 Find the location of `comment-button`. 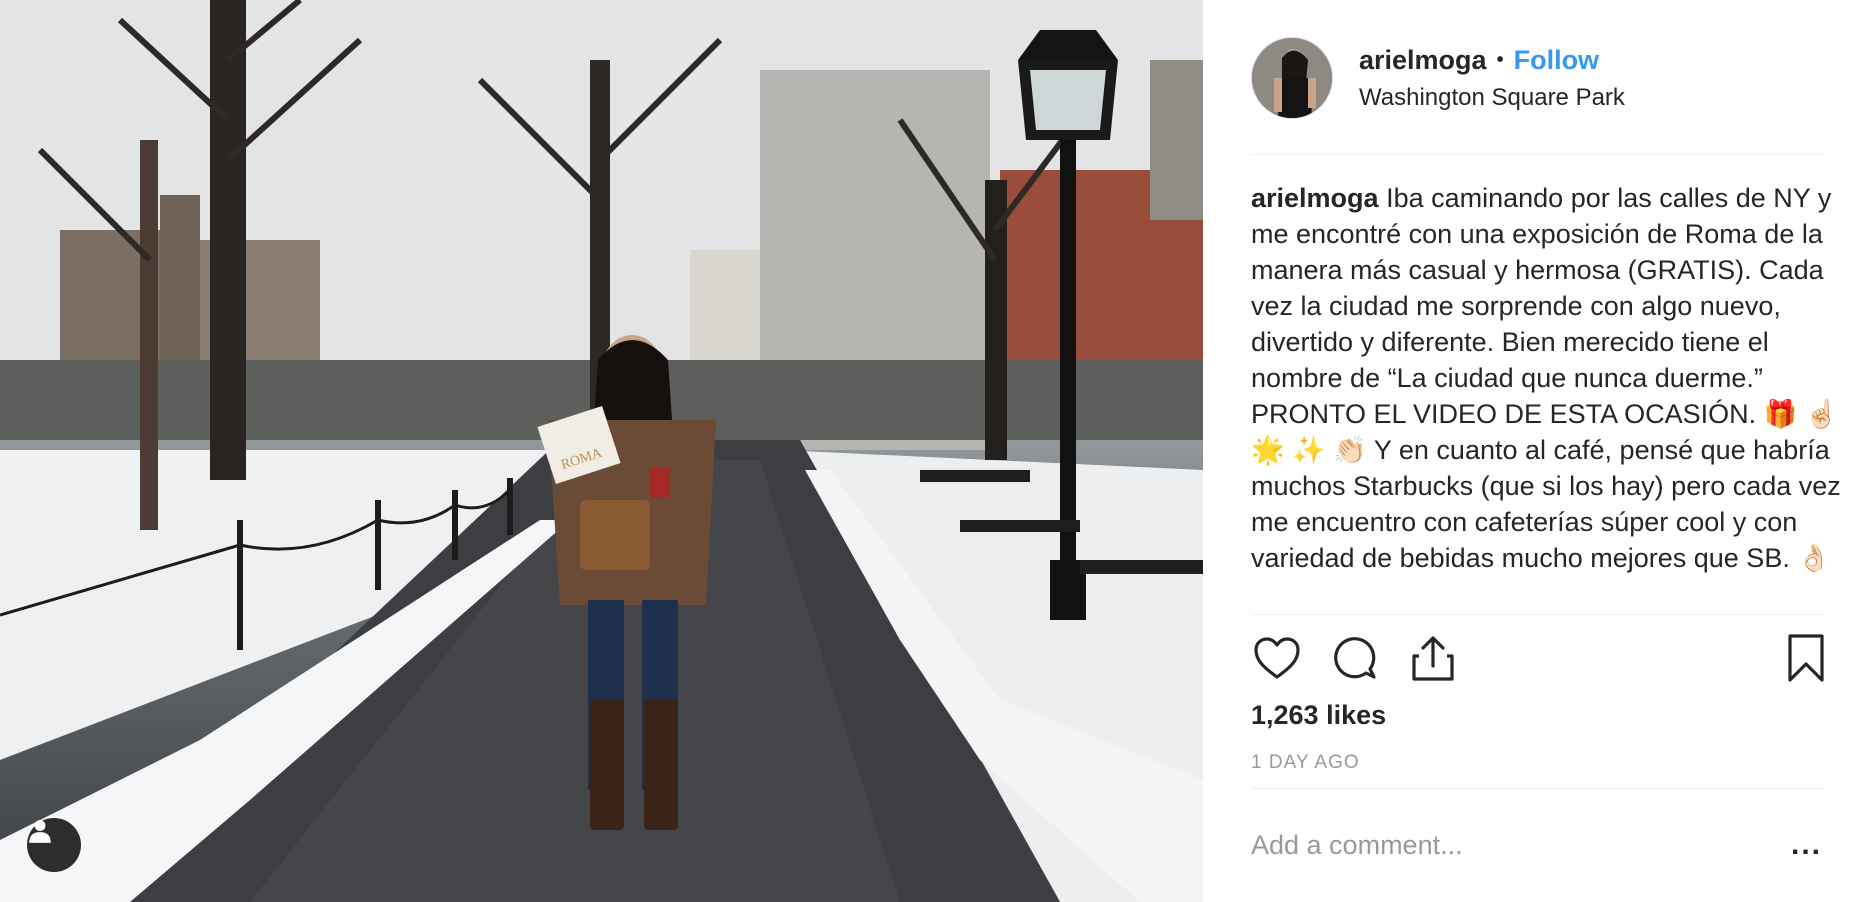

comment-button is located at coordinates (1355, 658).